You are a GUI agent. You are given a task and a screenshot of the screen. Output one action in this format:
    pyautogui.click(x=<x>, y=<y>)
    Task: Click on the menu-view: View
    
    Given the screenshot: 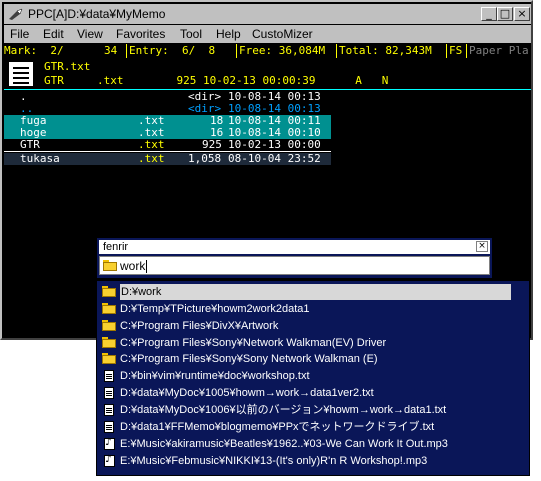 What is the action you would take?
    pyautogui.click(x=90, y=34)
    